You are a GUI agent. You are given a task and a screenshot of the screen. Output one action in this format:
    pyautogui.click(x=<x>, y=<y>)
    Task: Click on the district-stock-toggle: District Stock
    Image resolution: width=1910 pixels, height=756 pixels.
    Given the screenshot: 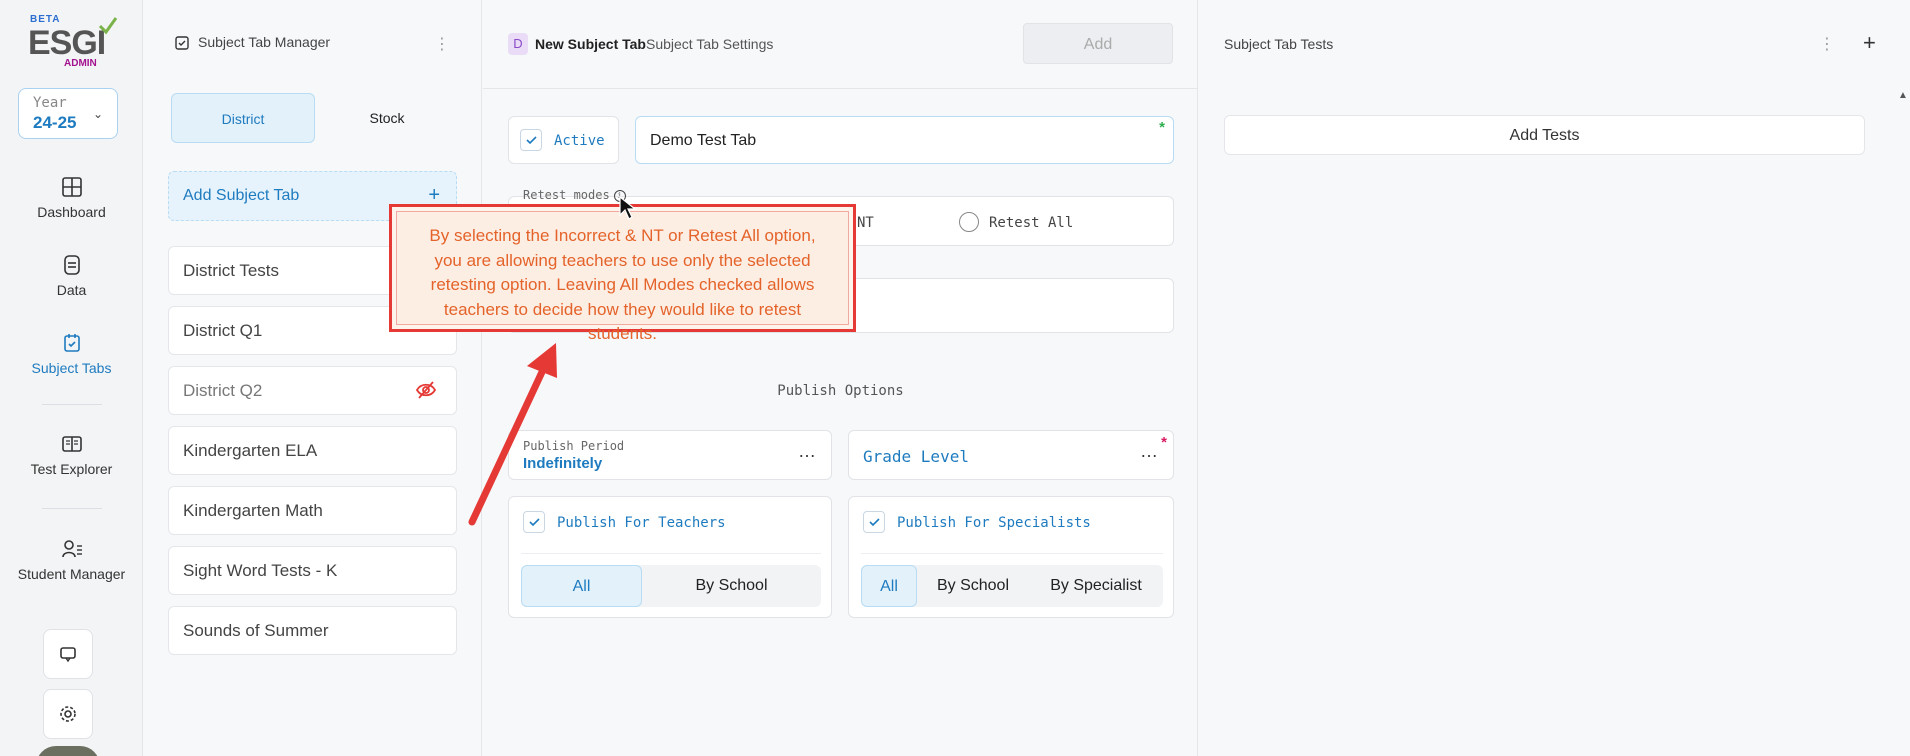 What is the action you would take?
    pyautogui.click(x=315, y=118)
    